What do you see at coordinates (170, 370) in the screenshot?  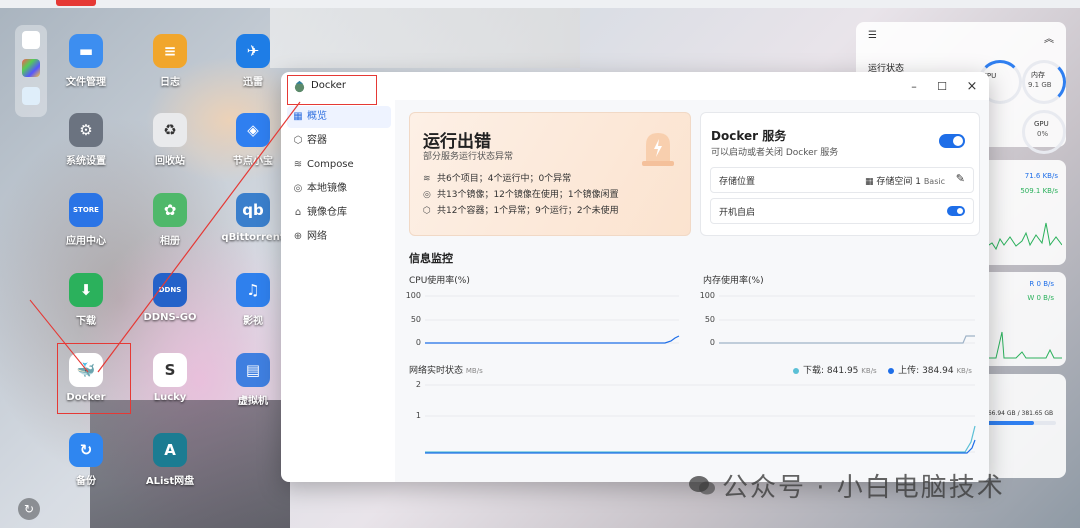 I see `lucky-icon: S` at bounding box center [170, 370].